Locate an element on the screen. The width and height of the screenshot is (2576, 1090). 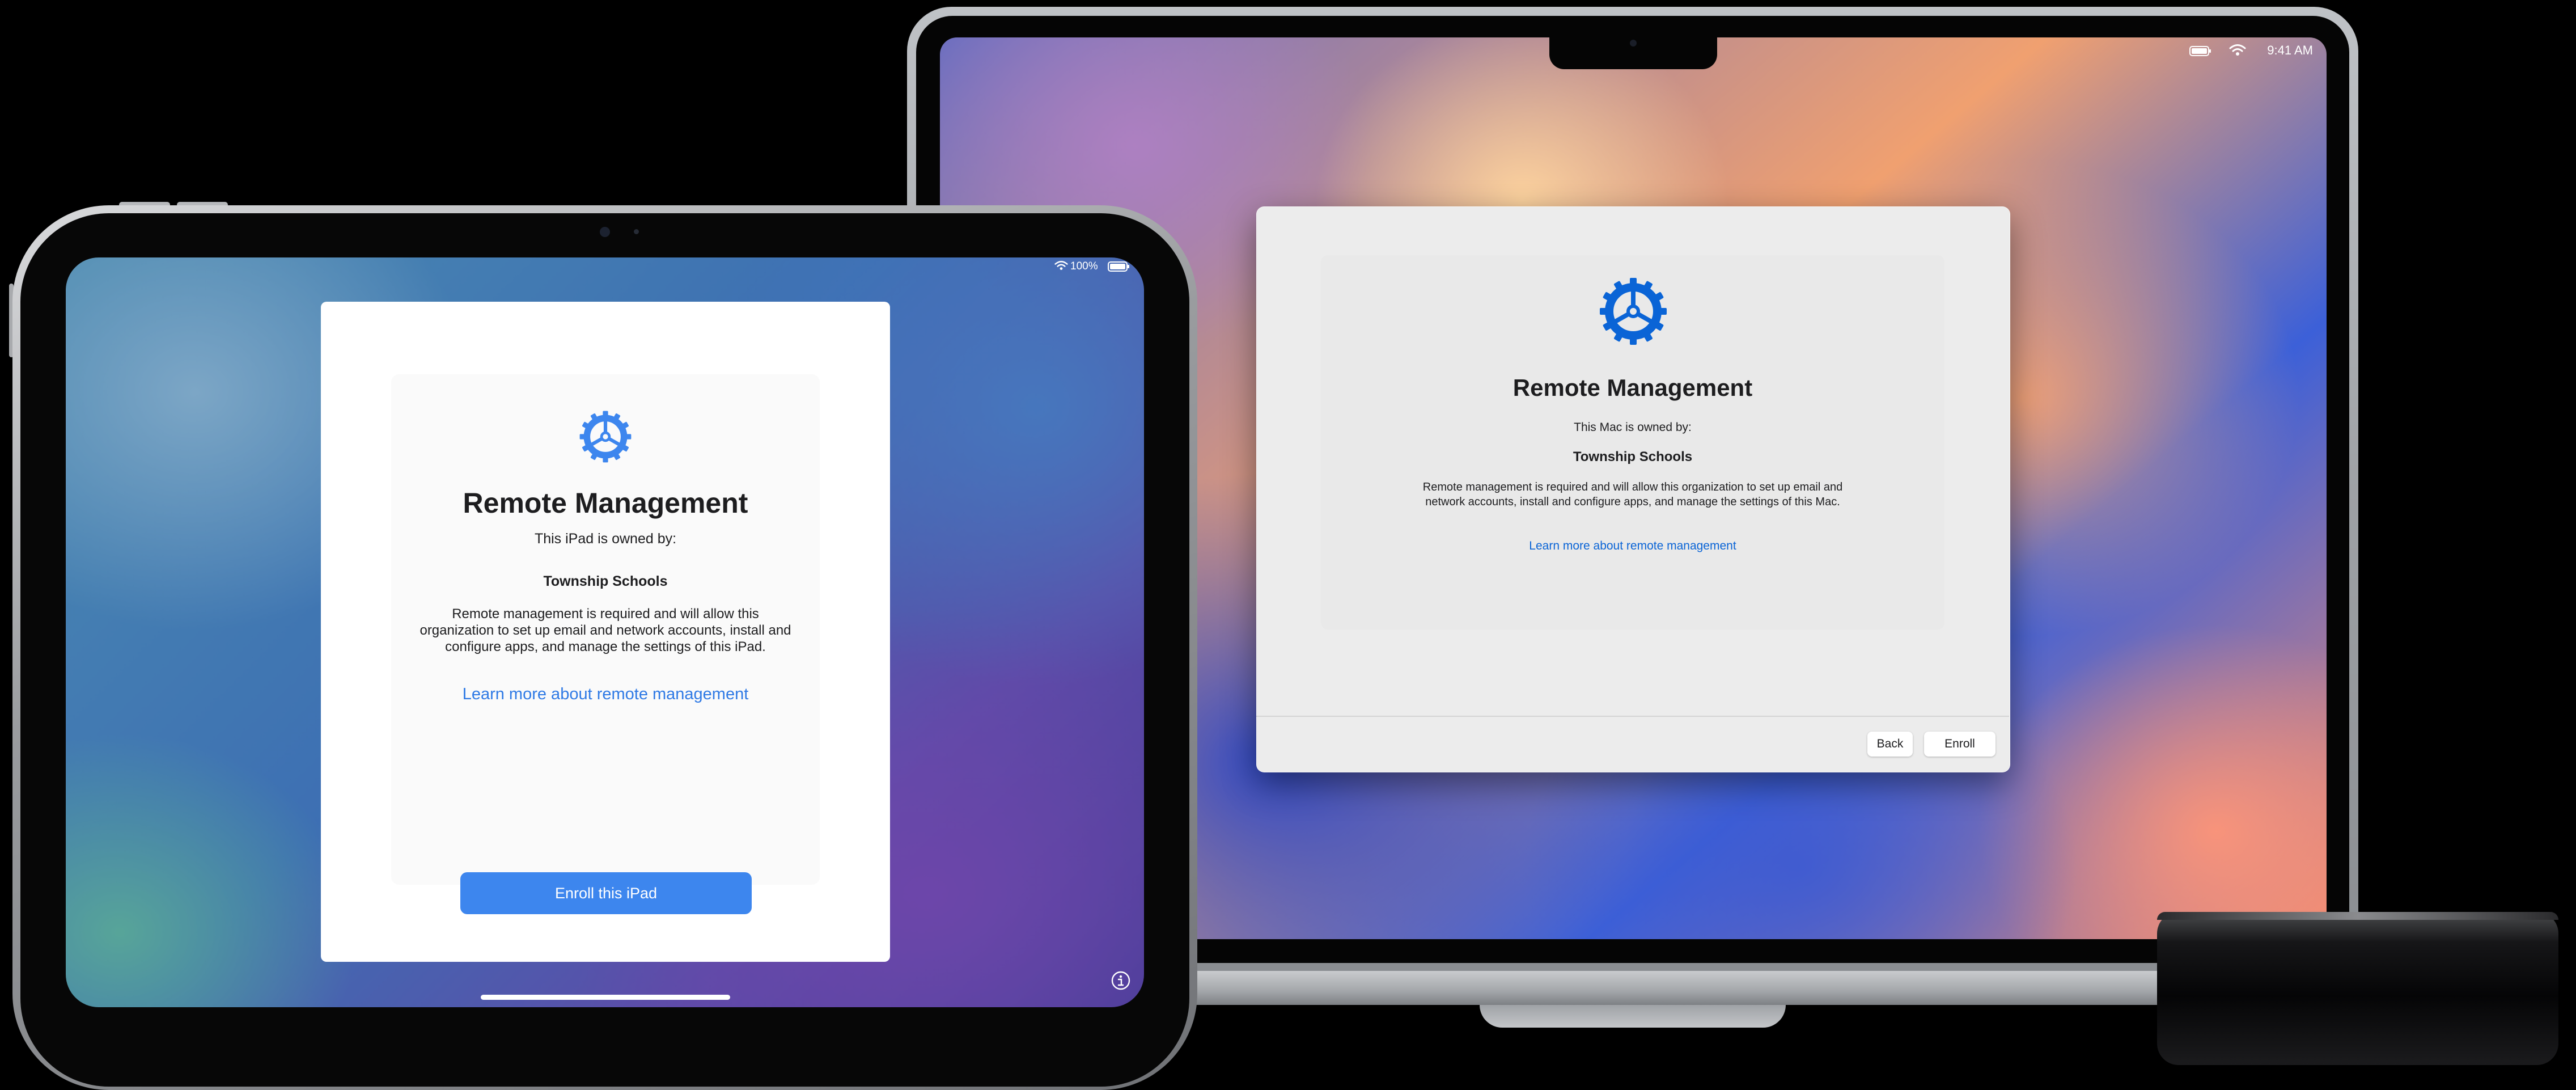
apple-tv-top-edge is located at coordinates (2357, 916).